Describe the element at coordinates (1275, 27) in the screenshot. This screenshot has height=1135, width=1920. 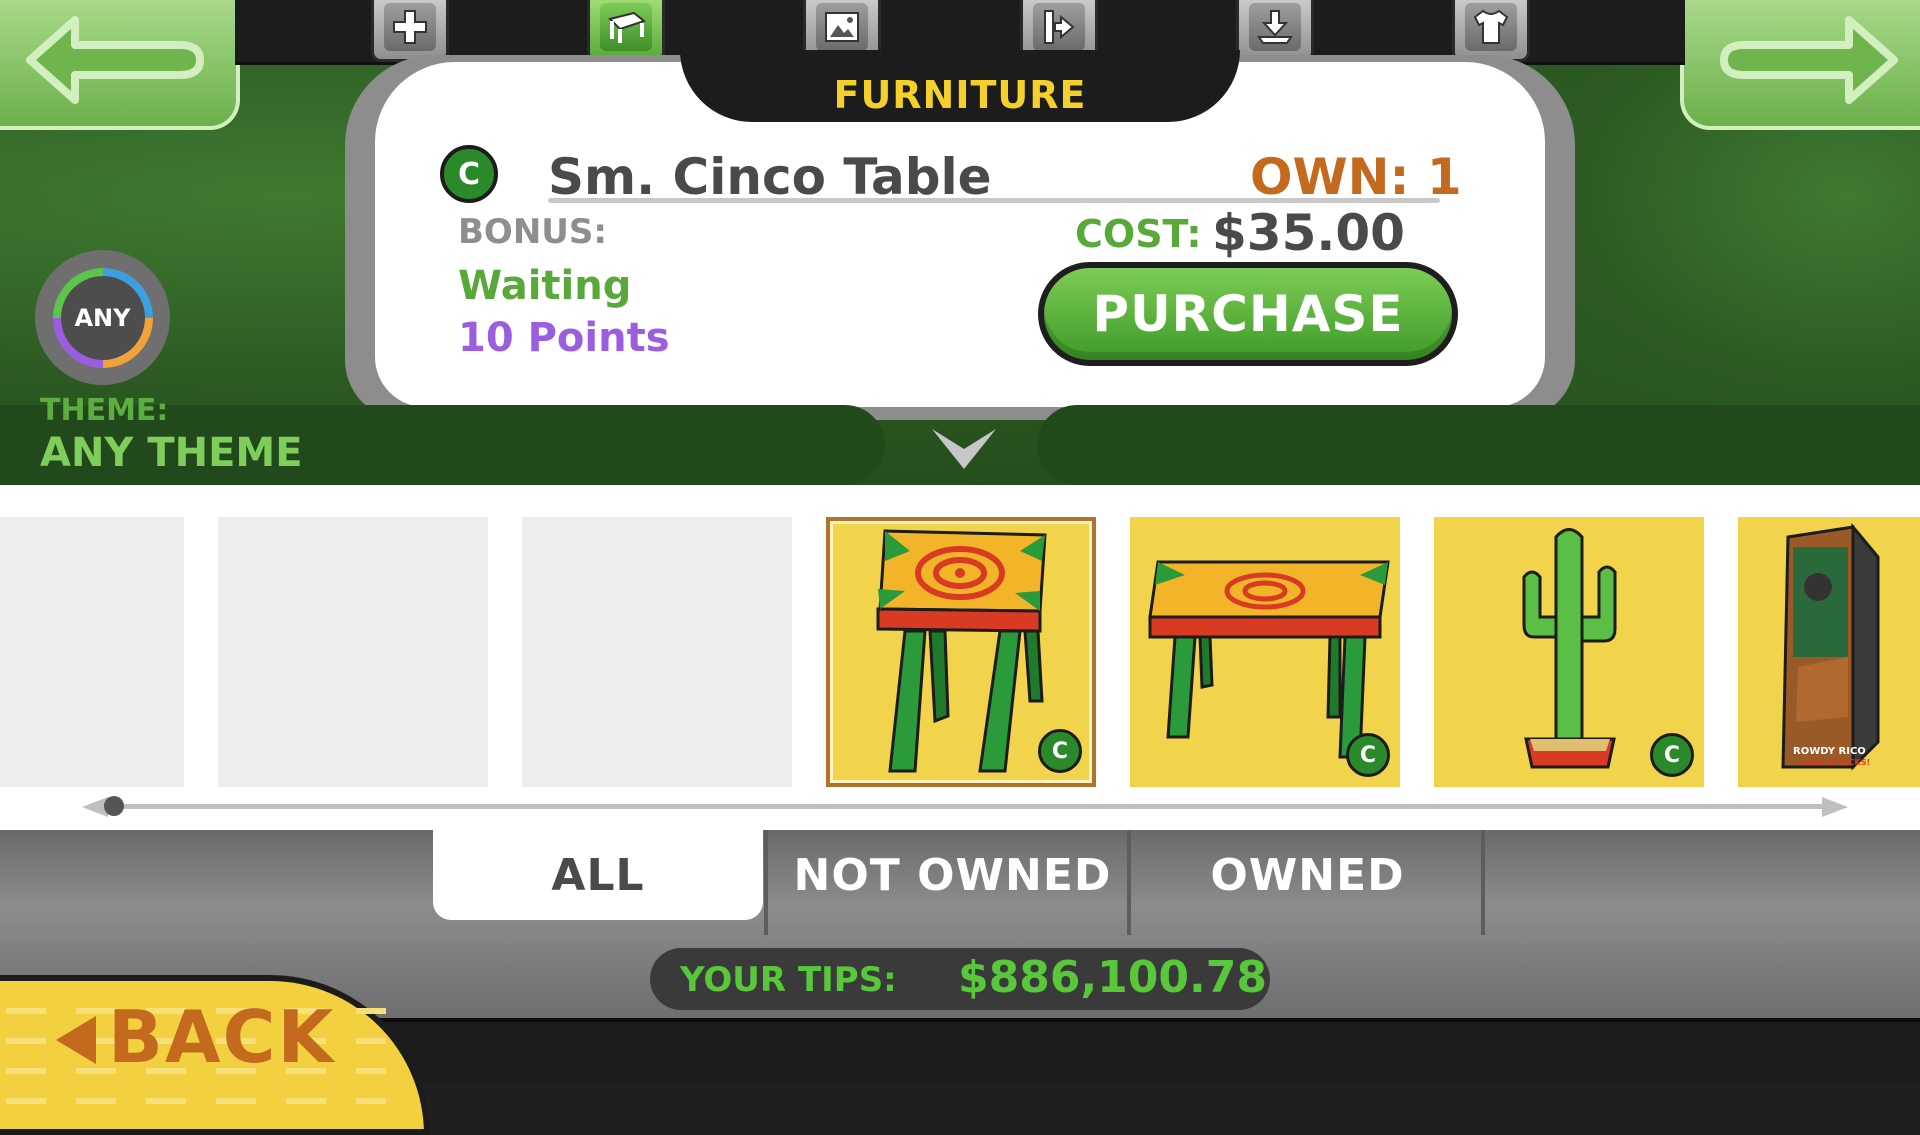
I see `download-floor-icon` at that location.